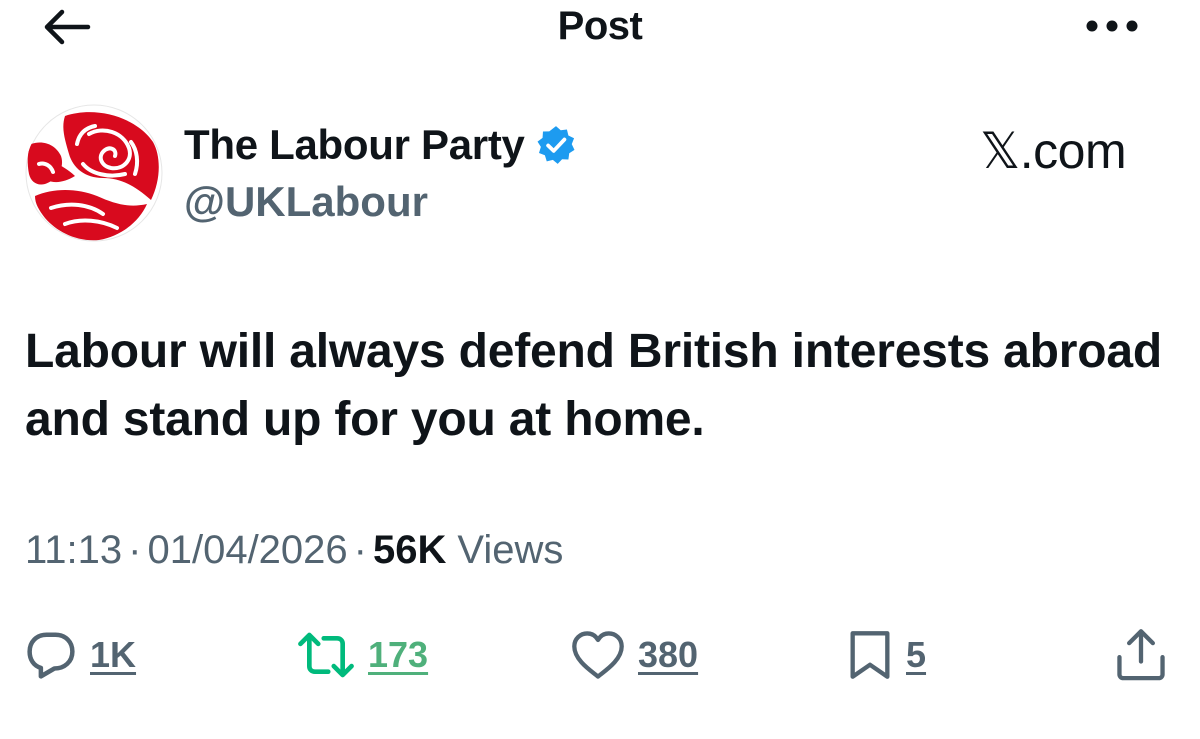  I want to click on reply-count: 1K, so click(113, 654).